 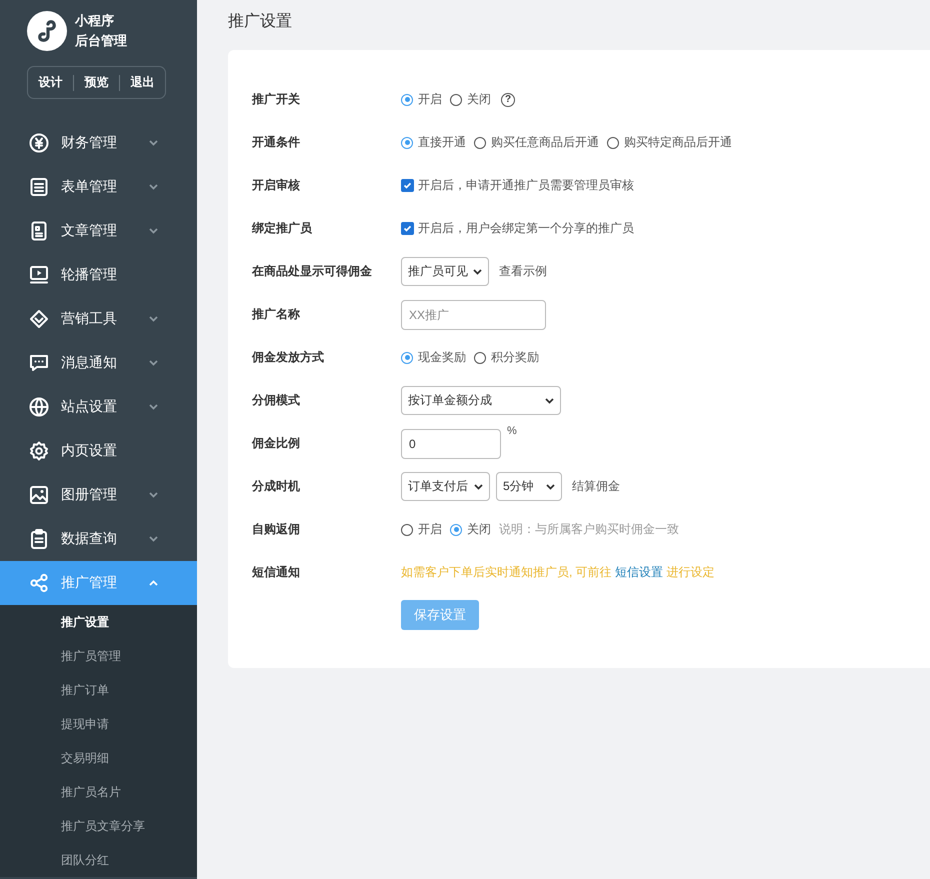 I want to click on menu-item: 轮播管理, so click(x=98, y=275).